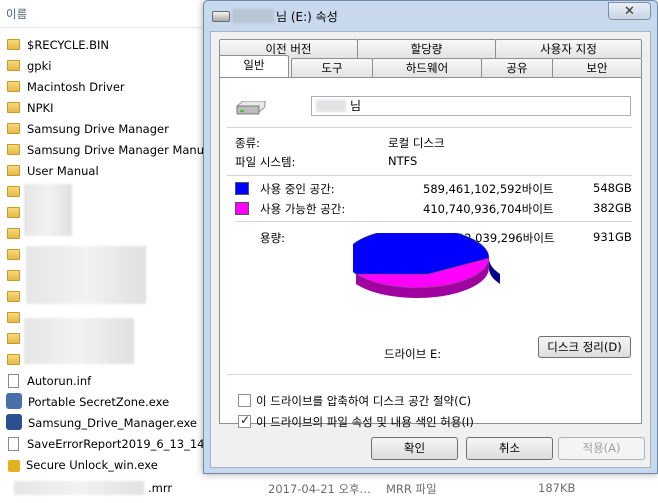 This screenshot has width=658, height=503. Describe the element at coordinates (297, 189) in the screenshot. I see `used-space-label: 사용 중인 공간:` at that location.